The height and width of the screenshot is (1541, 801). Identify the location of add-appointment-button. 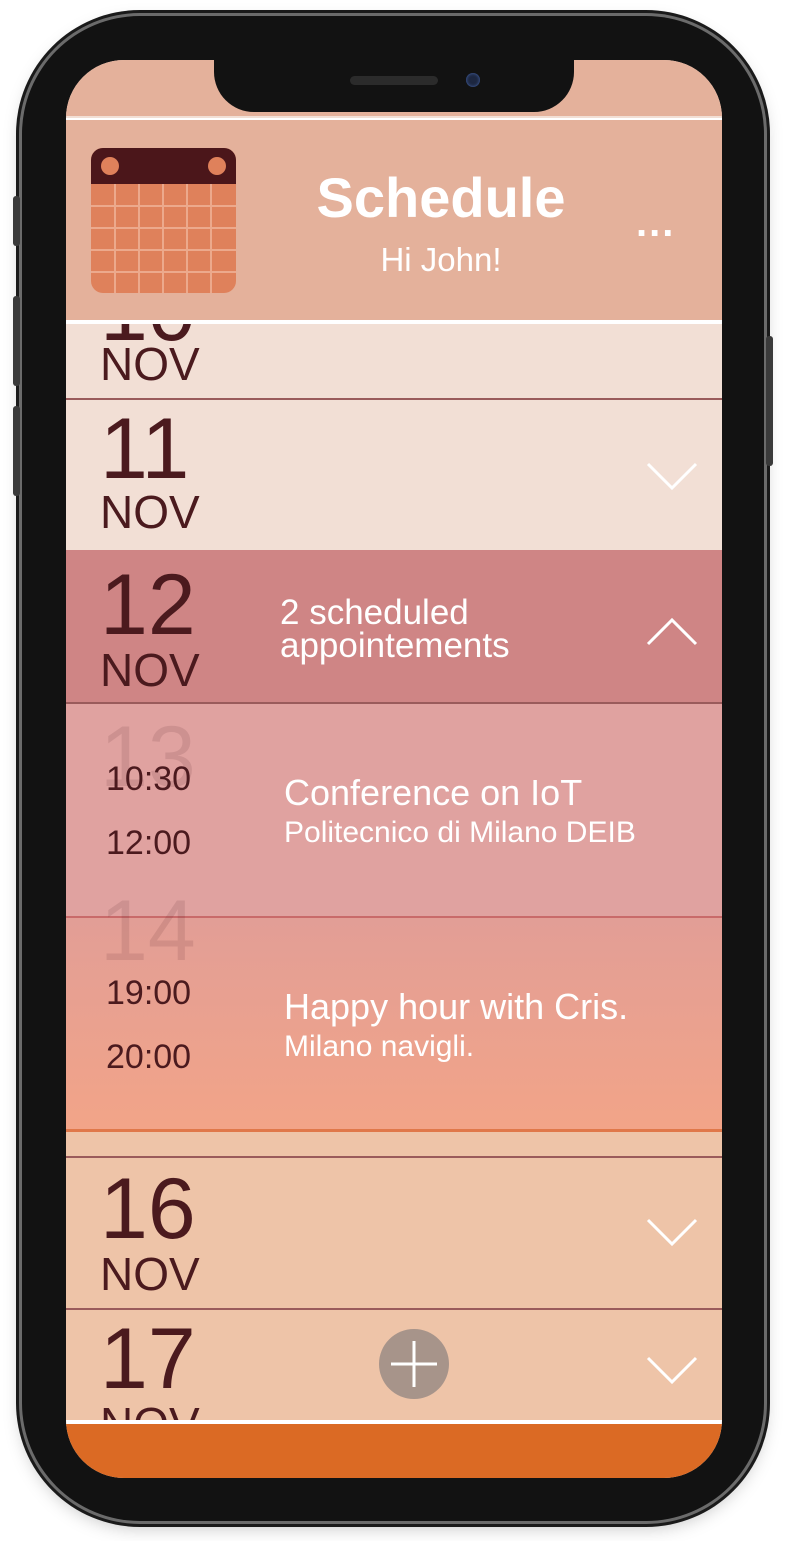
(414, 1364).